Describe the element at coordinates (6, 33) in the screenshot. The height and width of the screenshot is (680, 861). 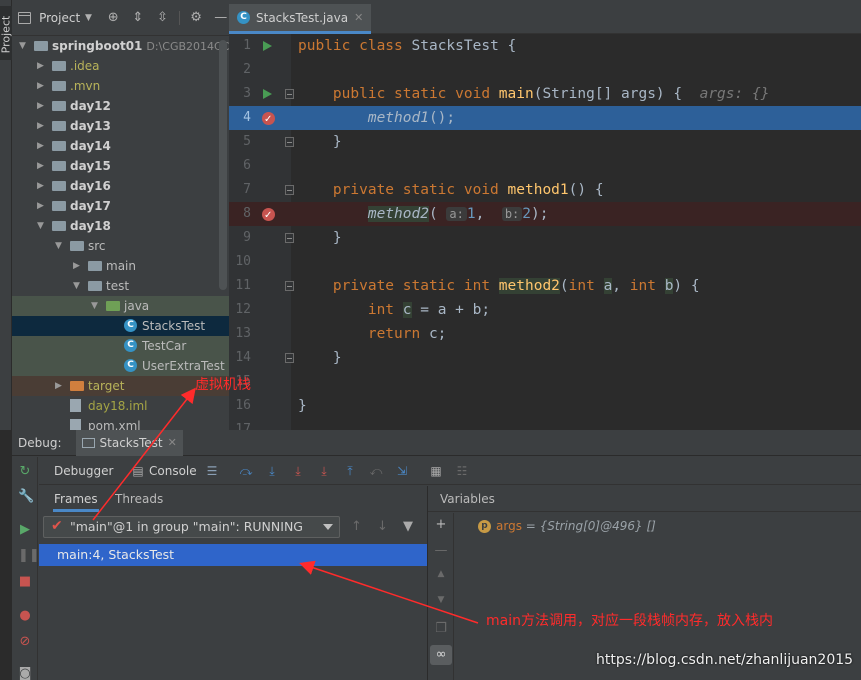
I see `project-tool-tab: Project` at that location.